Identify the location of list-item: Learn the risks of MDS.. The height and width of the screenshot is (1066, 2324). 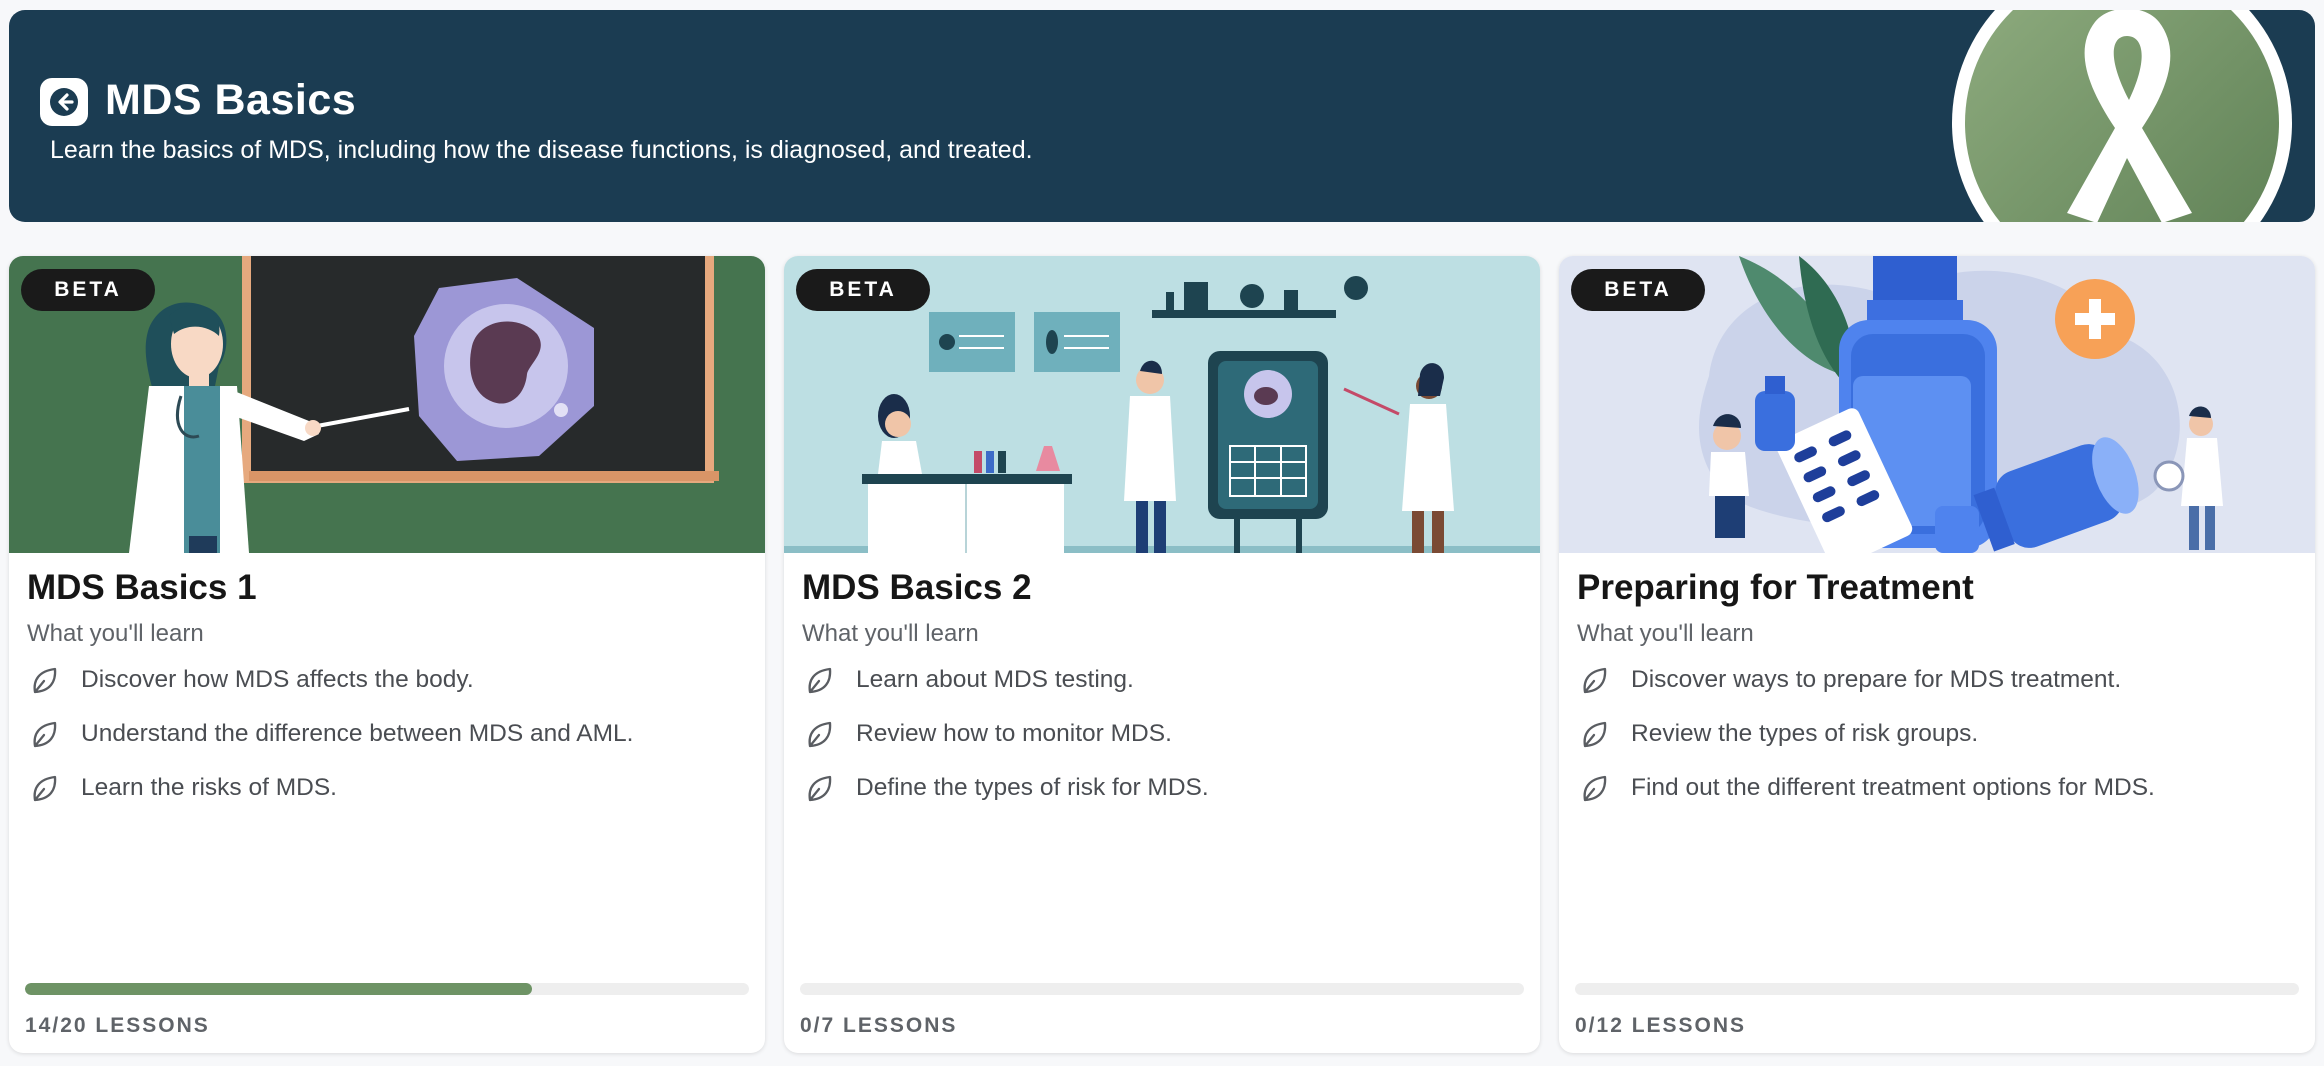
(330, 801).